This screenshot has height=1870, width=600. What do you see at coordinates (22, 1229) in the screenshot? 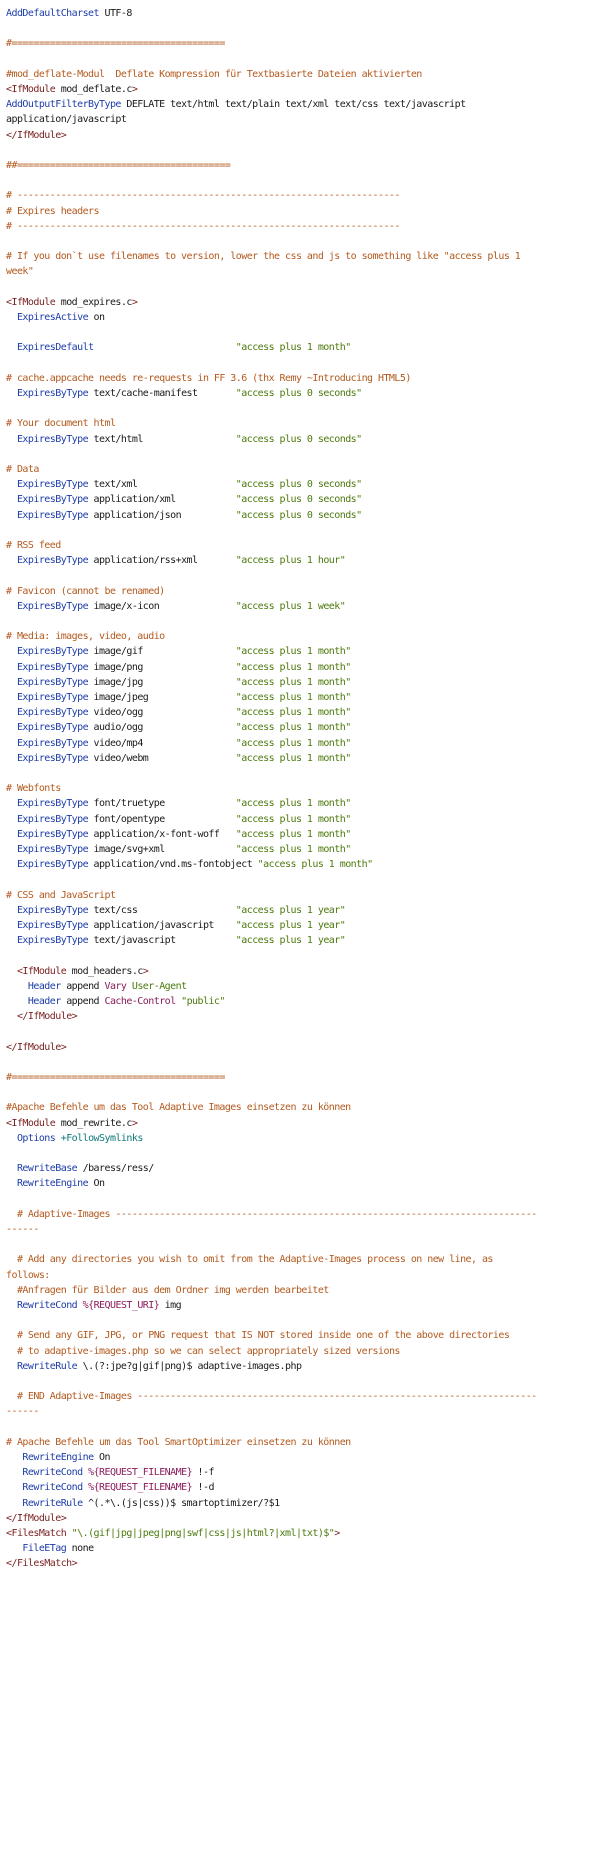
I see `code-line: ------` at bounding box center [22, 1229].